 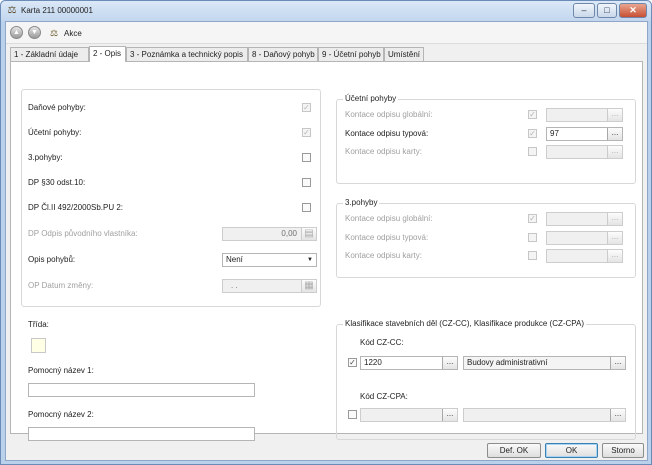 What do you see at coordinates (352, 414) in the screenshot?
I see `kod-cpa-checkbox` at bounding box center [352, 414].